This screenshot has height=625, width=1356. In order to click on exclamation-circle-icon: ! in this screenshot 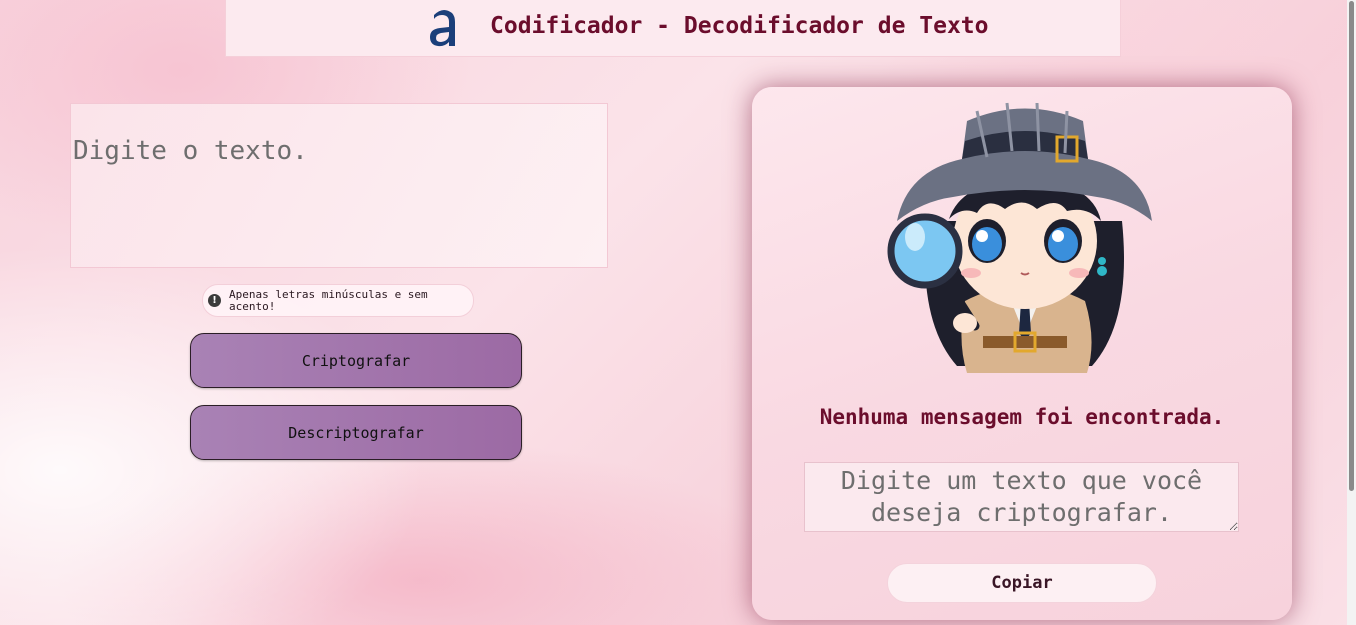, I will do `click(214, 300)`.